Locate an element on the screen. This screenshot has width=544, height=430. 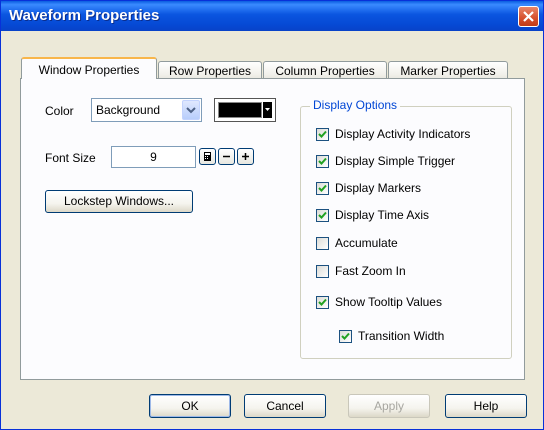
cancel-button: Cancel is located at coordinates (285, 406).